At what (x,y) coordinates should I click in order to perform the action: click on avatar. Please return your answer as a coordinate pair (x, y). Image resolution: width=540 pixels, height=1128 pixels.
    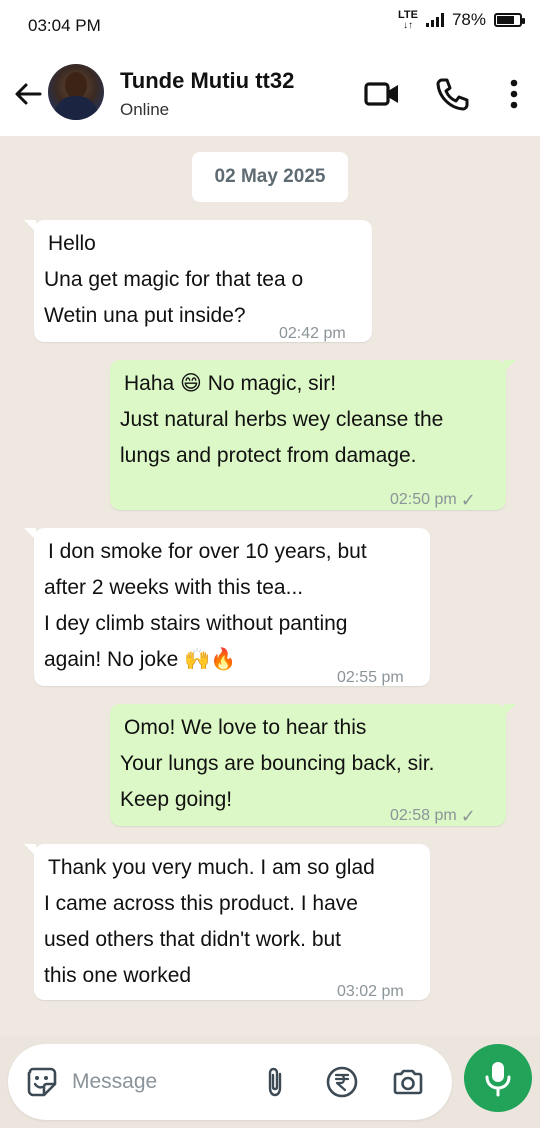
    Looking at the image, I should click on (76, 92).